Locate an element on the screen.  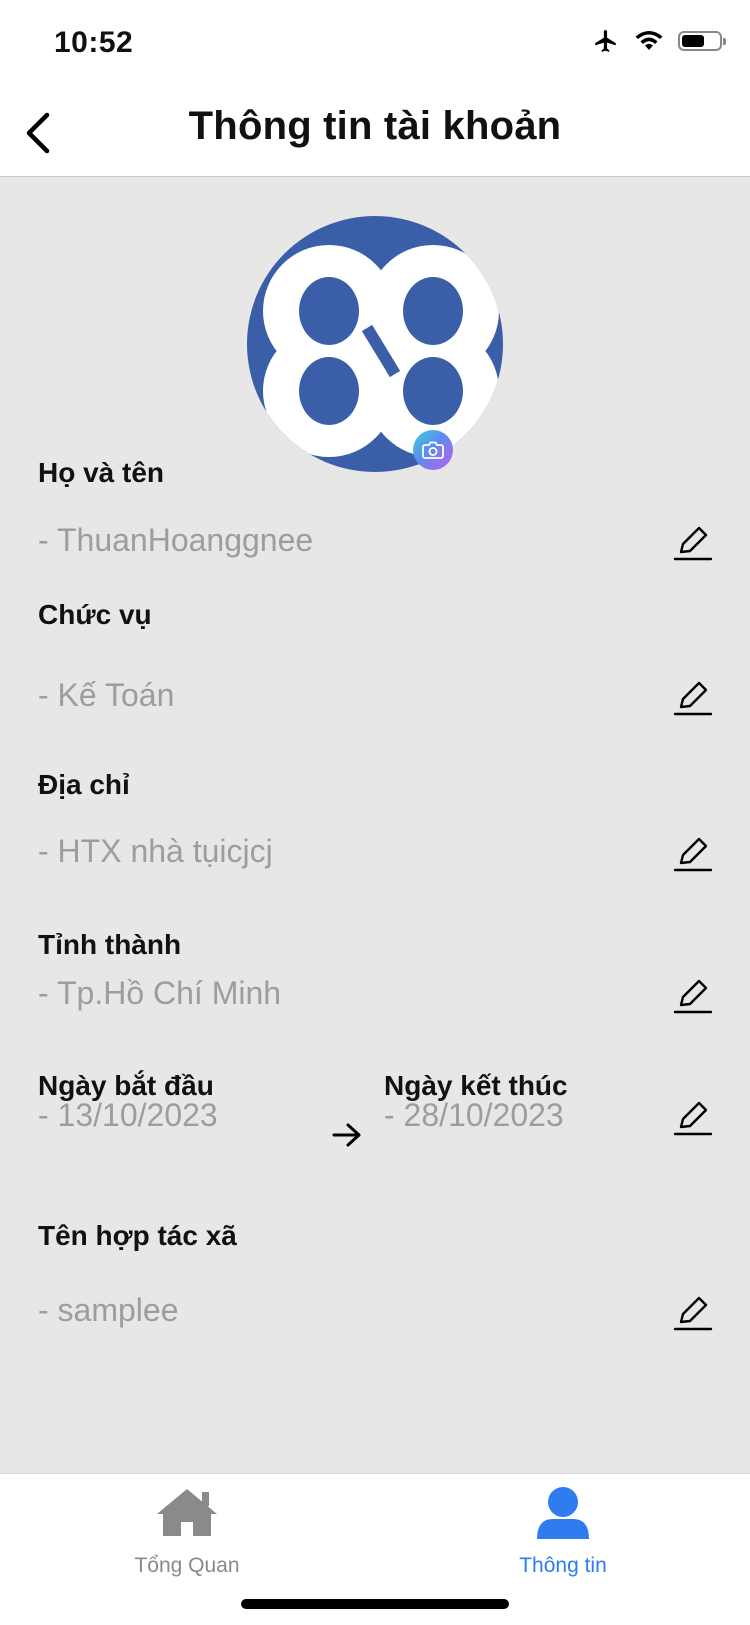
camera-icon is located at coordinates (433, 450).